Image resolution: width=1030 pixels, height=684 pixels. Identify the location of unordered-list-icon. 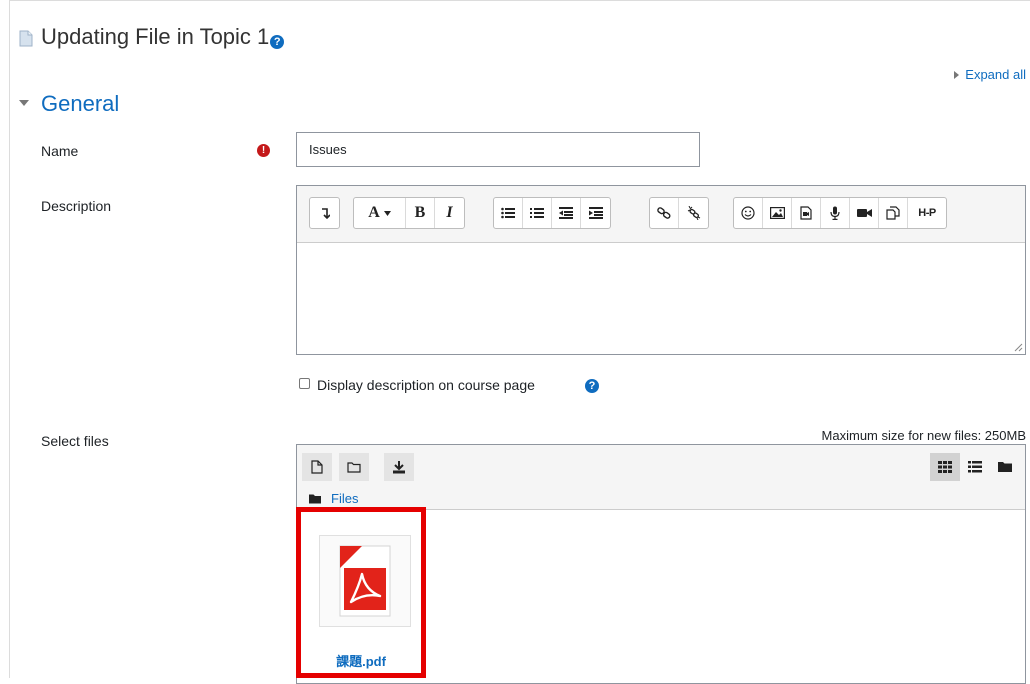
(508, 213).